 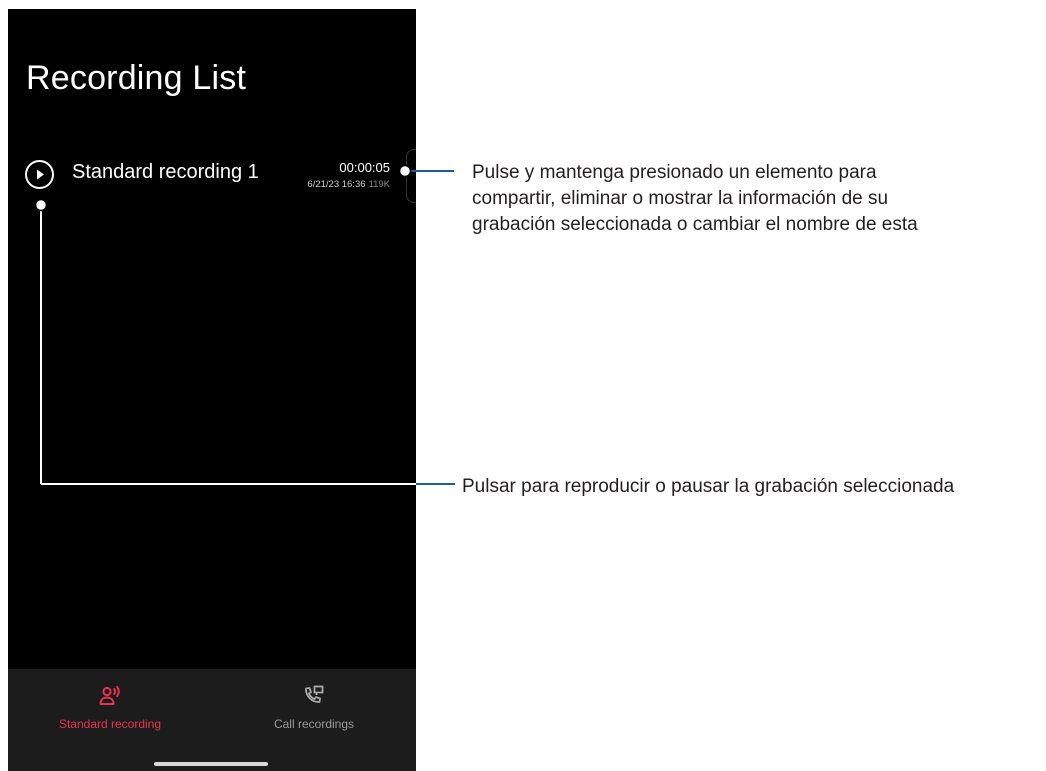 I want to click on bottom-navigation: Standard recording Call recordings, so click(x=212, y=720).